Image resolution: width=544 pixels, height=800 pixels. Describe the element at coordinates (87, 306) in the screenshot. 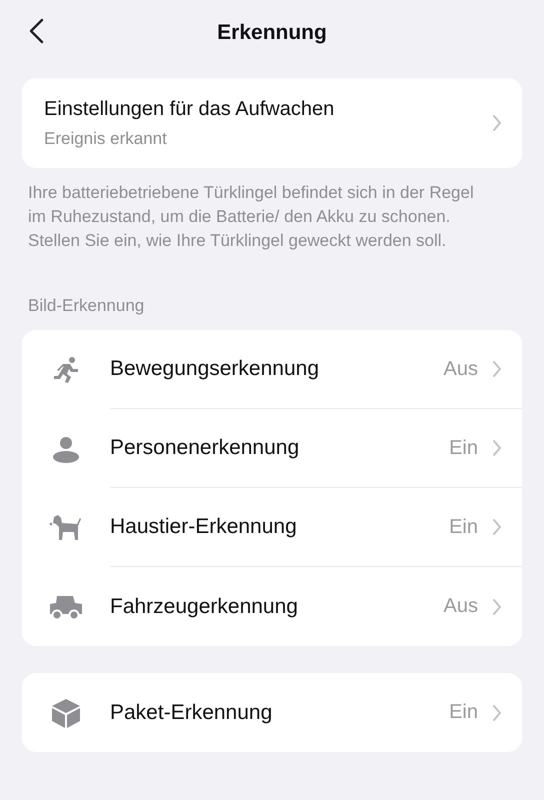

I see `section-label: Bild-Erkennung` at that location.